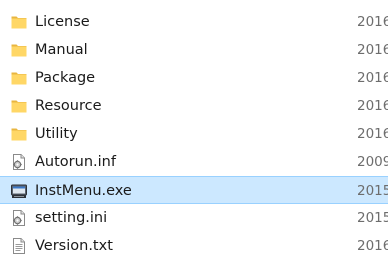  I want to click on file-row-utility: Utility 2016, so click(194, 134).